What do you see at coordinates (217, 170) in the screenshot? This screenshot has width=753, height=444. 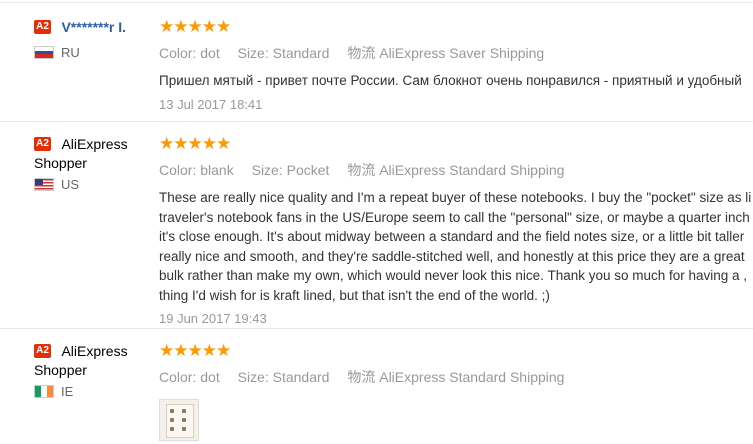 I see `color-value: blank` at bounding box center [217, 170].